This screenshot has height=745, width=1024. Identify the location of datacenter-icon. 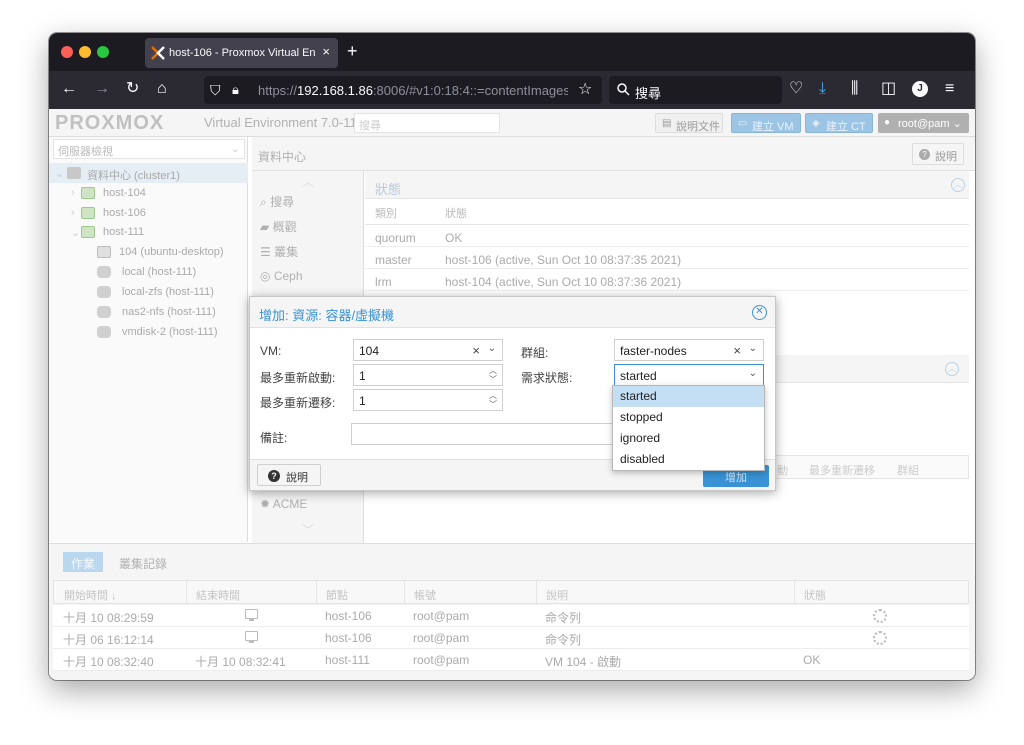
(74, 173).